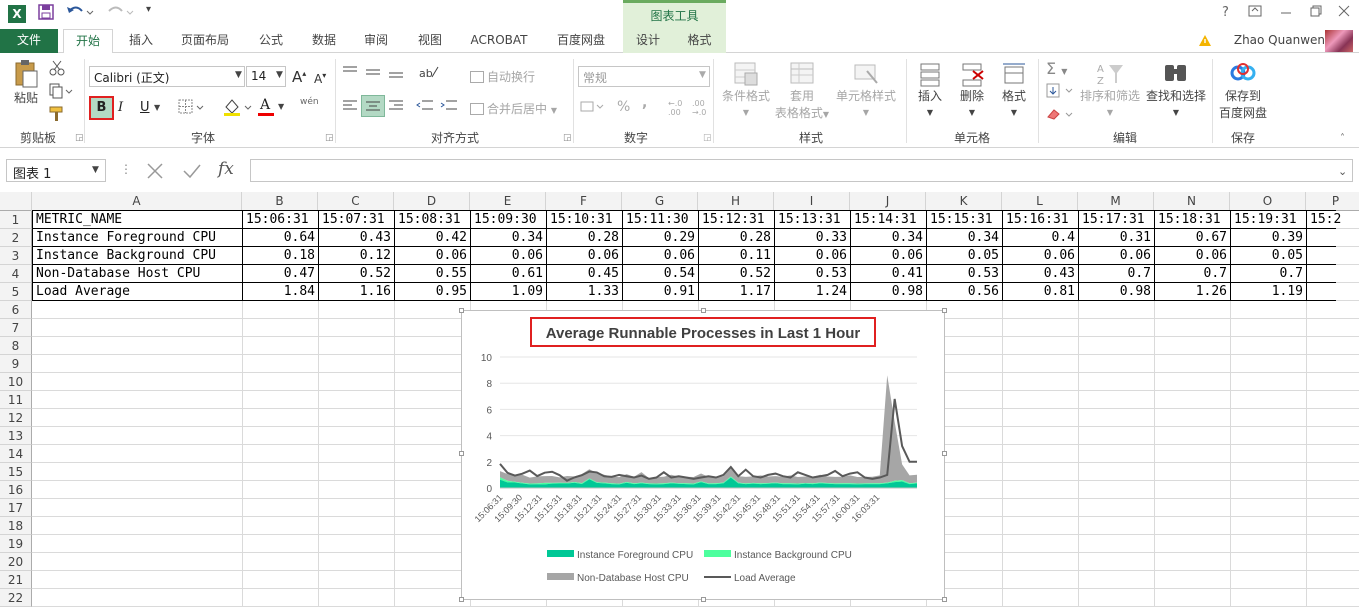  What do you see at coordinates (508, 274) in the screenshot?
I see `cell-value: 0.61` at bounding box center [508, 274].